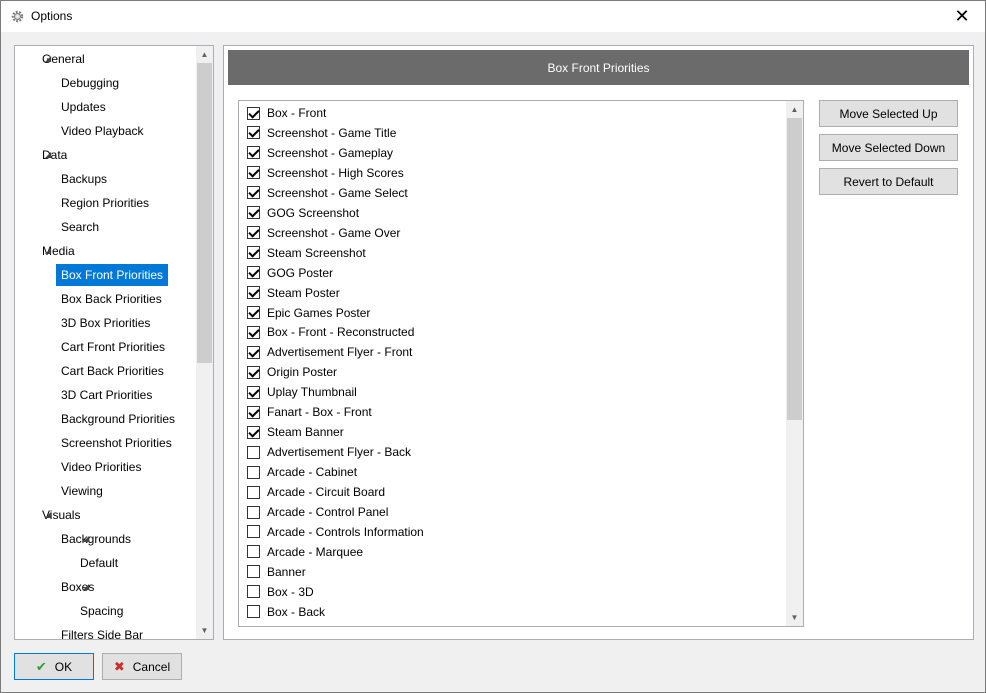  What do you see at coordinates (302, 392) in the screenshot?
I see `list-item: Uplay Thumbnail` at bounding box center [302, 392].